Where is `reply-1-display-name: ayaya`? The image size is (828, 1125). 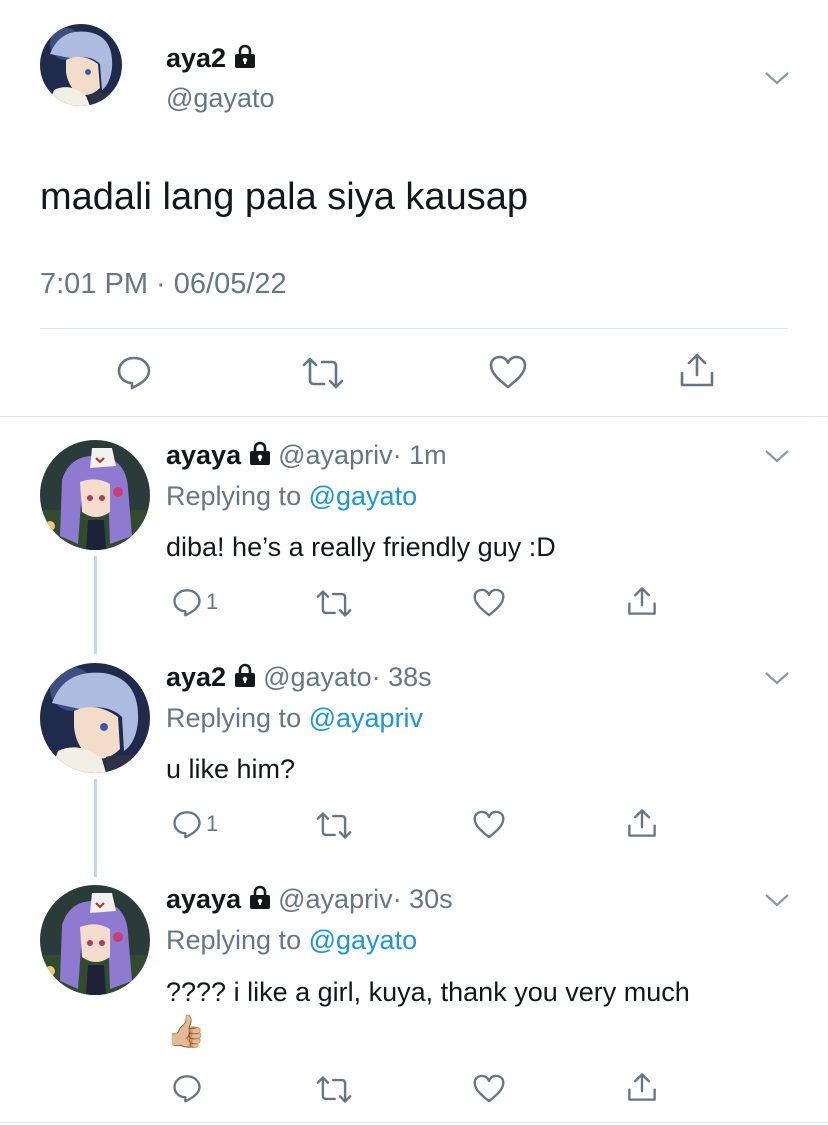 reply-1-display-name: ayaya is located at coordinates (203, 455).